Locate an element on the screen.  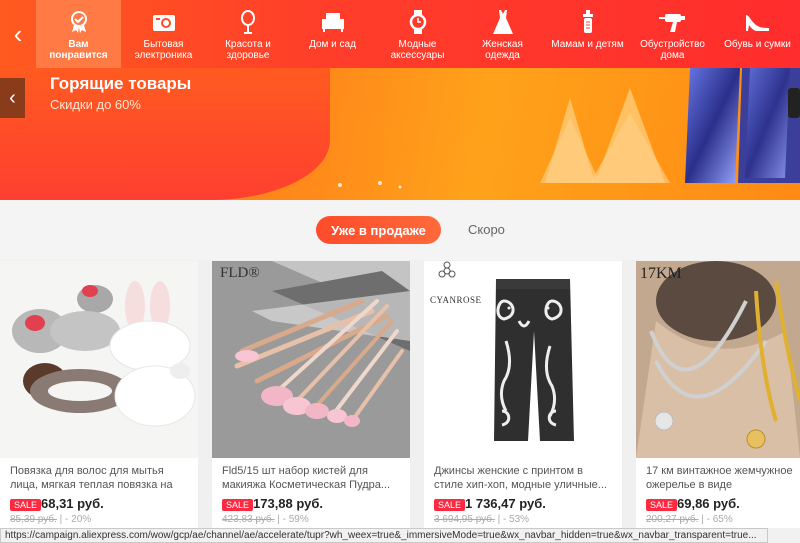
category-kids: Мамам и детям is located at coordinates (587, 34).